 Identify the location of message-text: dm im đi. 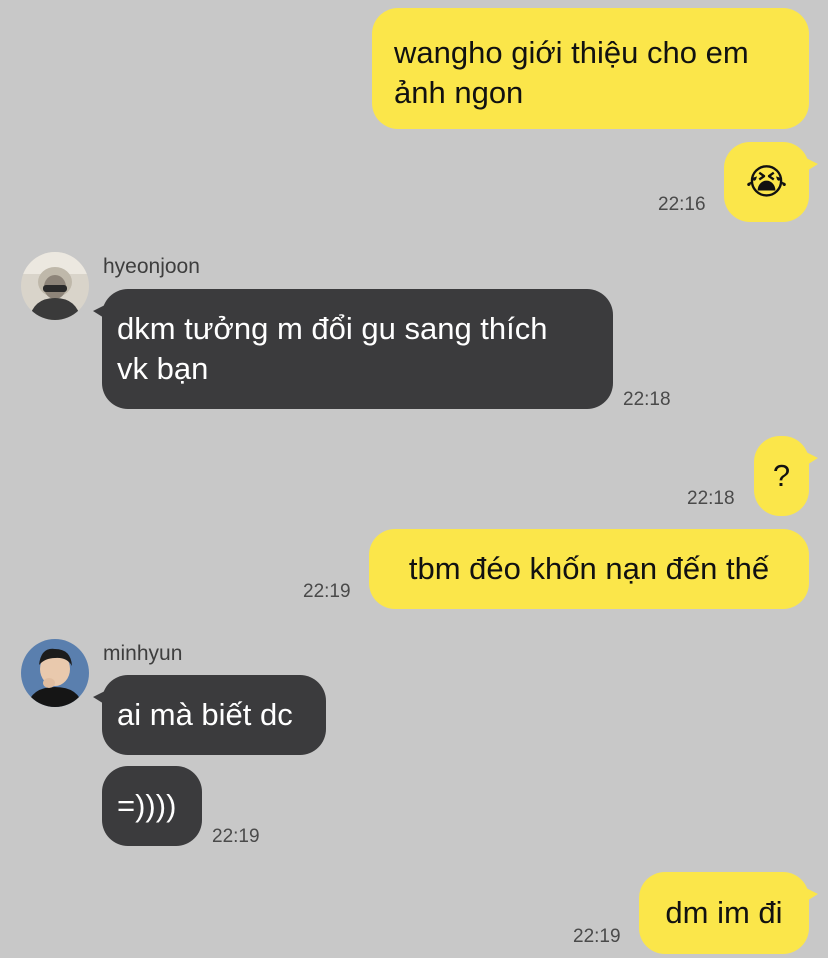
(724, 912).